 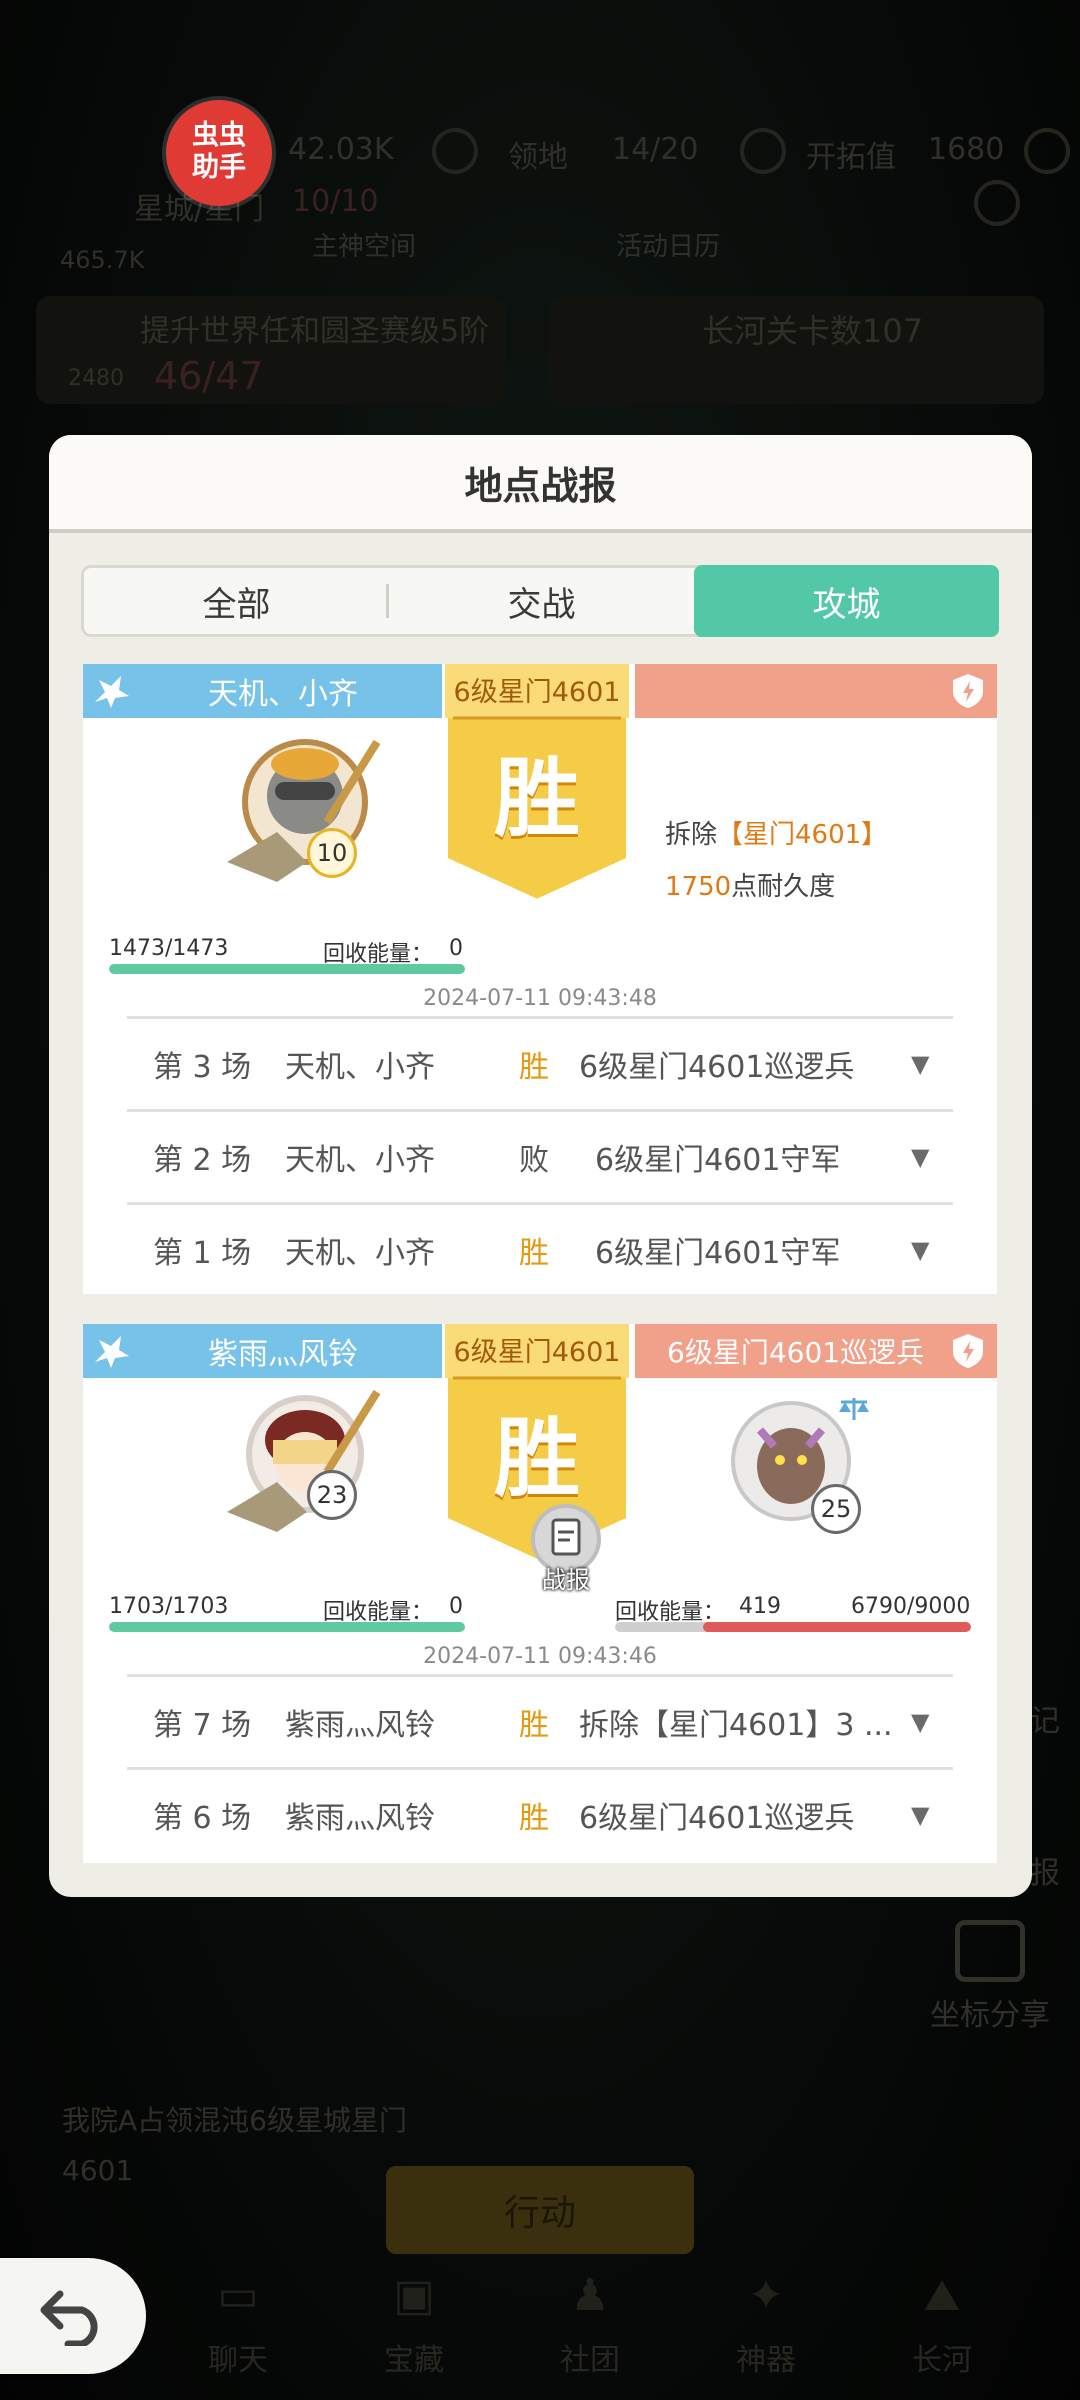 I want to click on battle-outcome: 败, so click(x=534, y=1160).